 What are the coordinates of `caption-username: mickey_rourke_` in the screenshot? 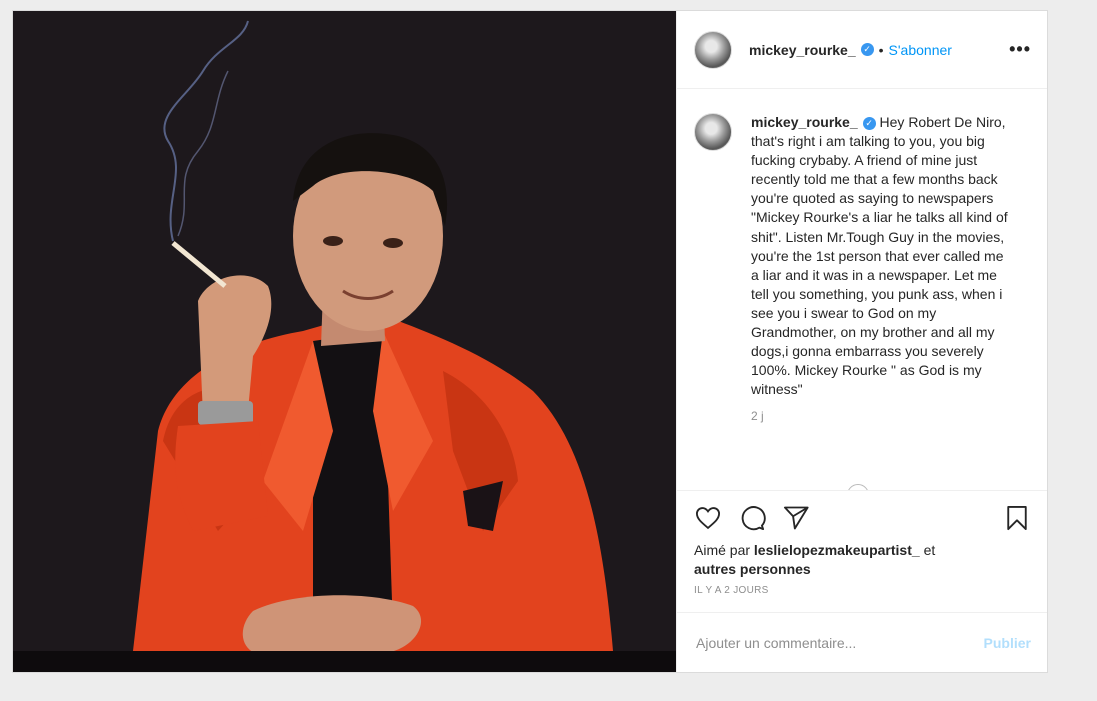 It's located at (804, 122).